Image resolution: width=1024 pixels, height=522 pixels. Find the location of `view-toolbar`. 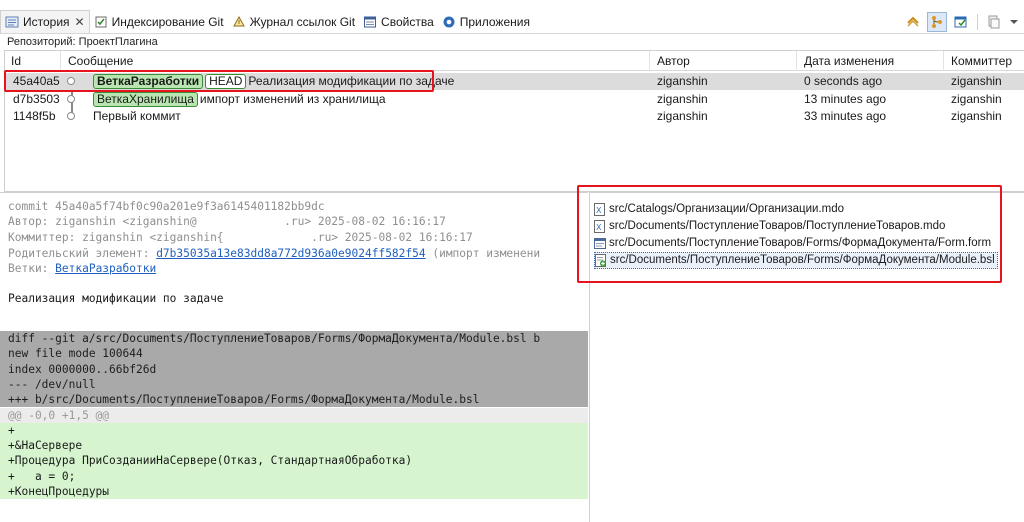

view-toolbar is located at coordinates (961, 22).